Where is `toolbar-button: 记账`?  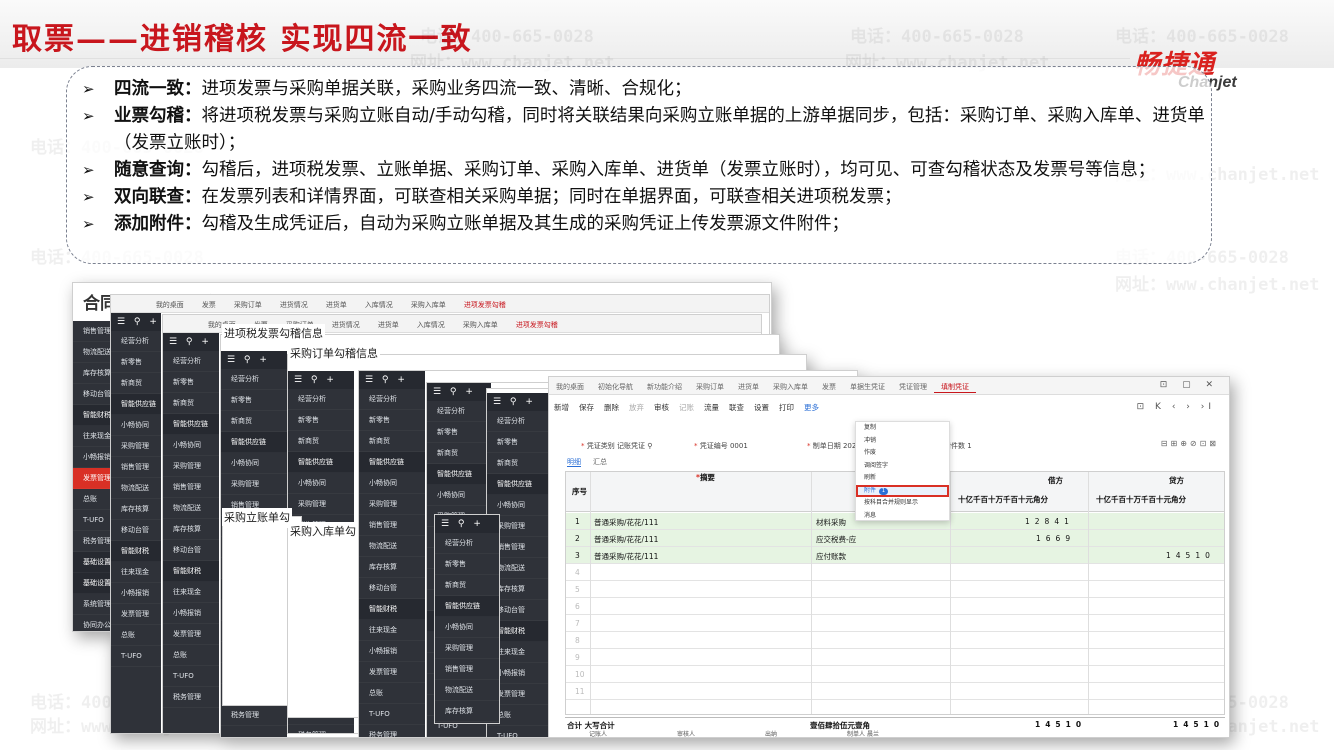 toolbar-button: 记账 is located at coordinates (686, 405).